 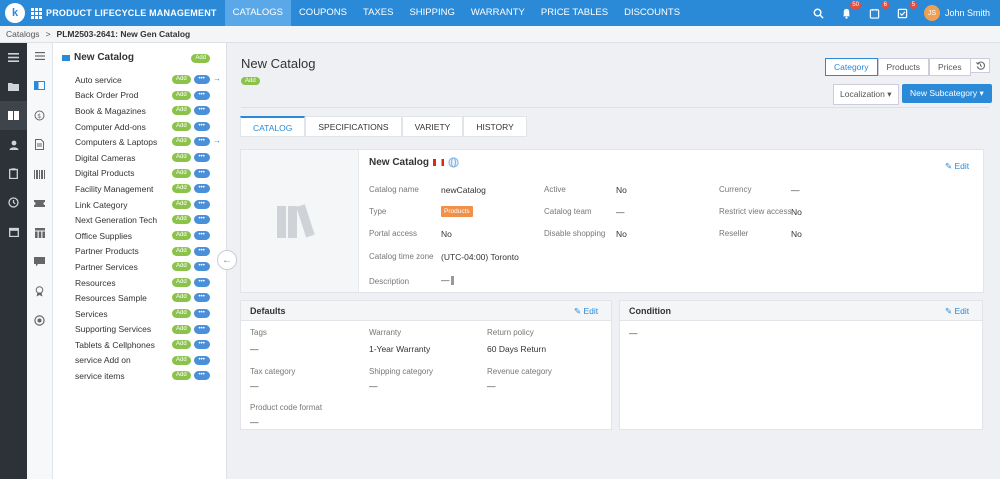 I want to click on tab-variety: VARIETY, so click(x=432, y=126).